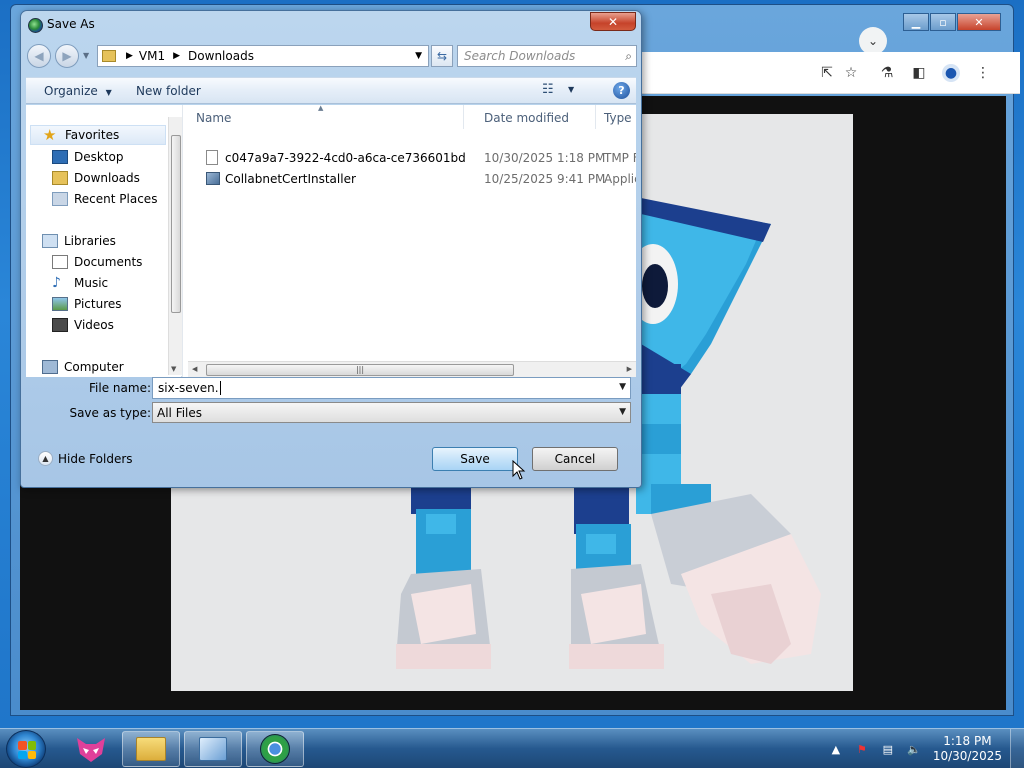 Image resolution: width=1024 pixels, height=768 pixels. What do you see at coordinates (263, 56) in the screenshot?
I see `address-bar: ▶ VM1 ▶ Downloads ▼` at bounding box center [263, 56].